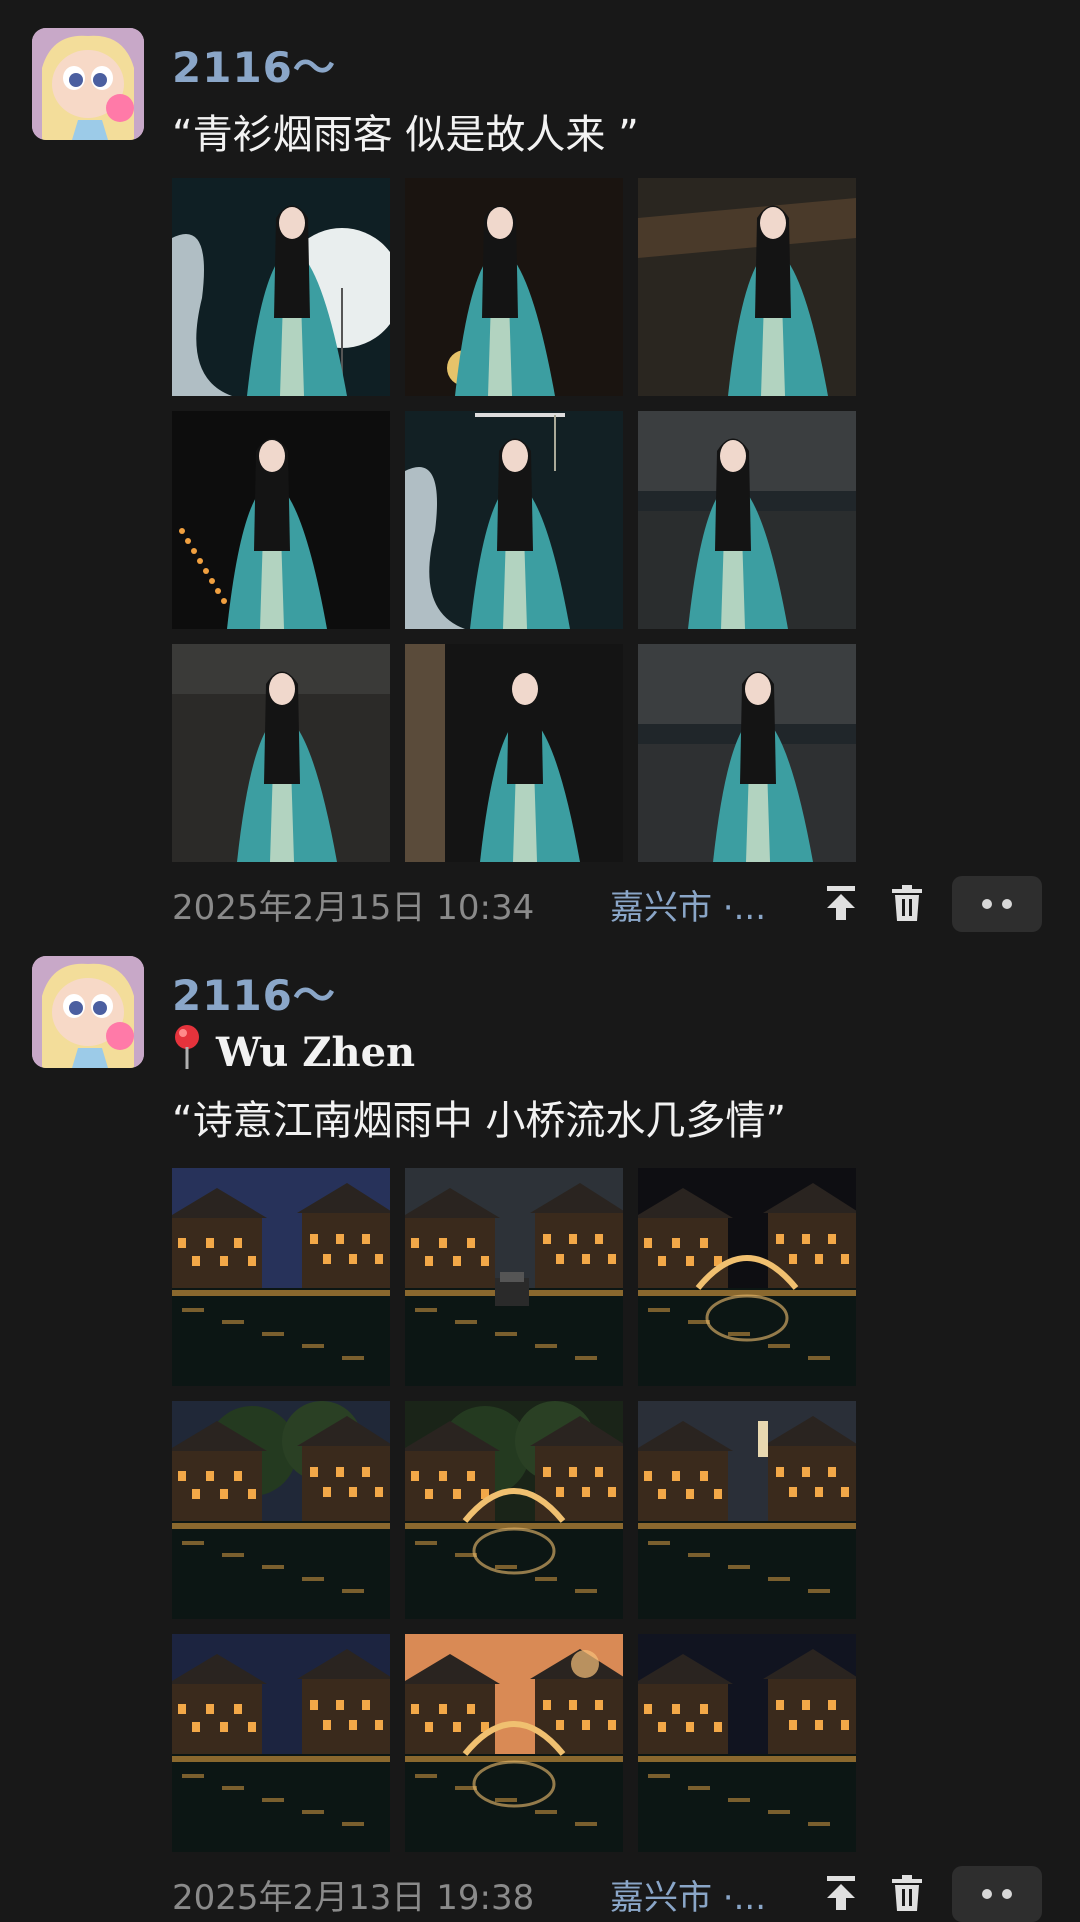 Image resolution: width=1080 pixels, height=1922 pixels. I want to click on wuzhen-canal-boat-photo, so click(514, 1277).